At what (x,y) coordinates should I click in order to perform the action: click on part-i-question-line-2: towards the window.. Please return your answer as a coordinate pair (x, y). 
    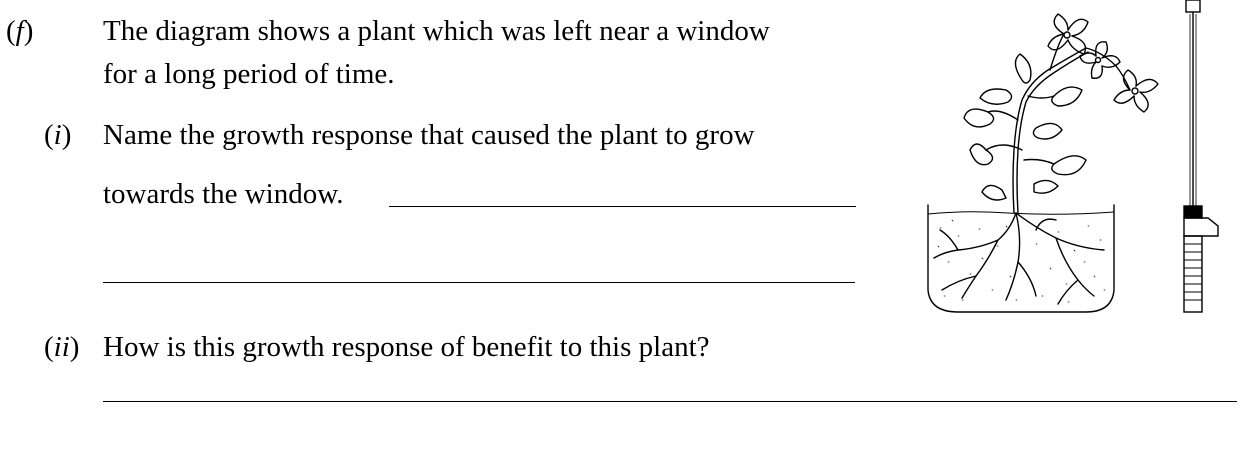
    Looking at the image, I should click on (223, 194).